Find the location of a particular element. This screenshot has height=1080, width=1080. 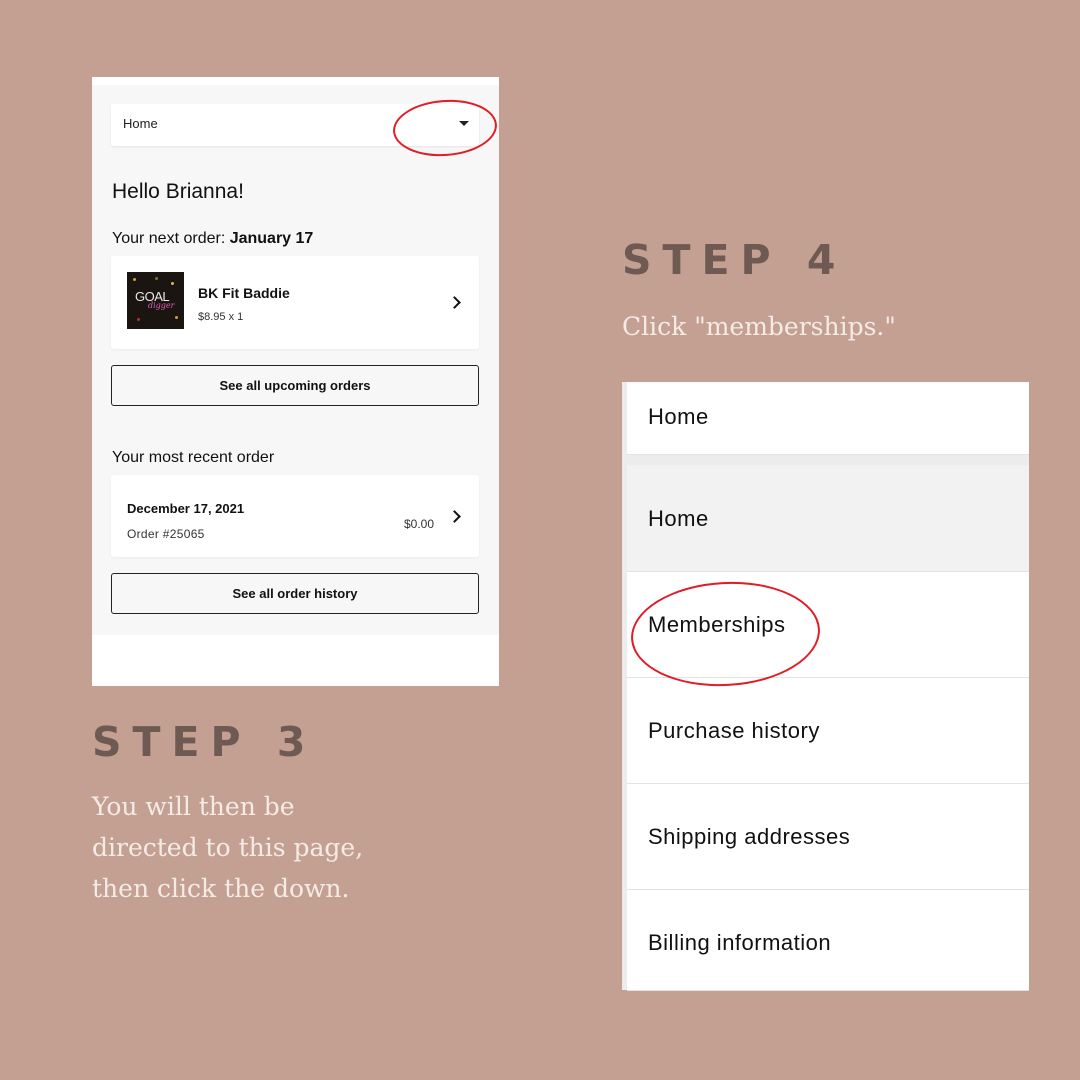

recent-order-card: December 17, 2021 Order #25065 $0.00 is located at coordinates (295, 516).